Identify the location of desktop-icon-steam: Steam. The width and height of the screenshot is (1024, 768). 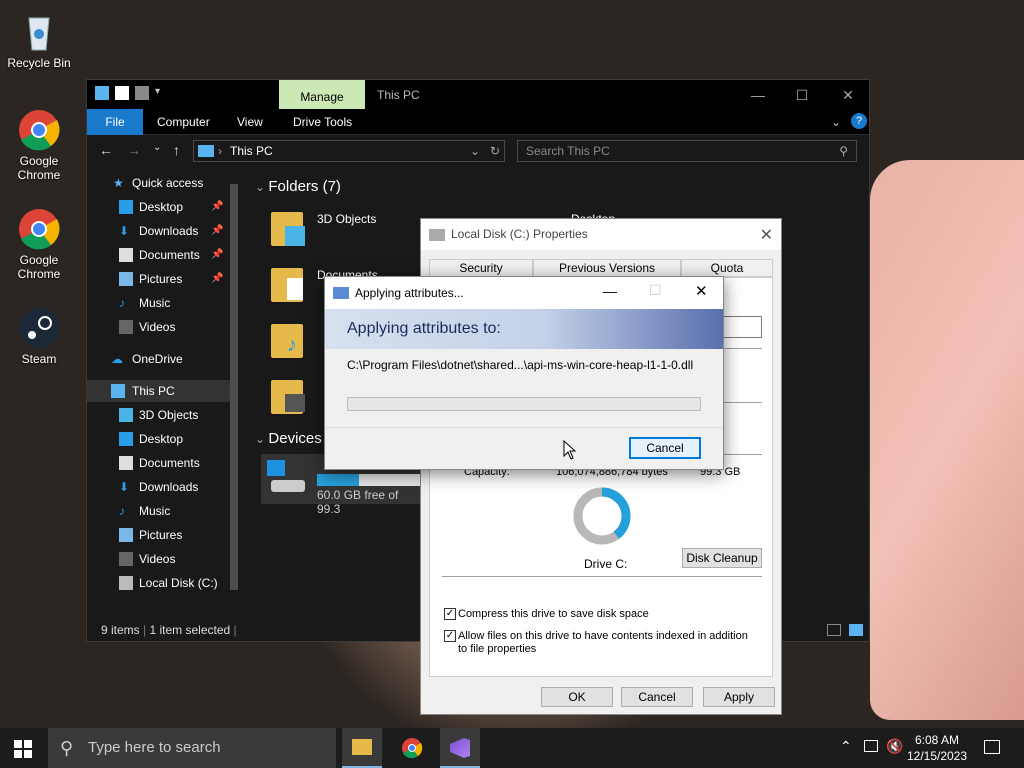
(39, 336).